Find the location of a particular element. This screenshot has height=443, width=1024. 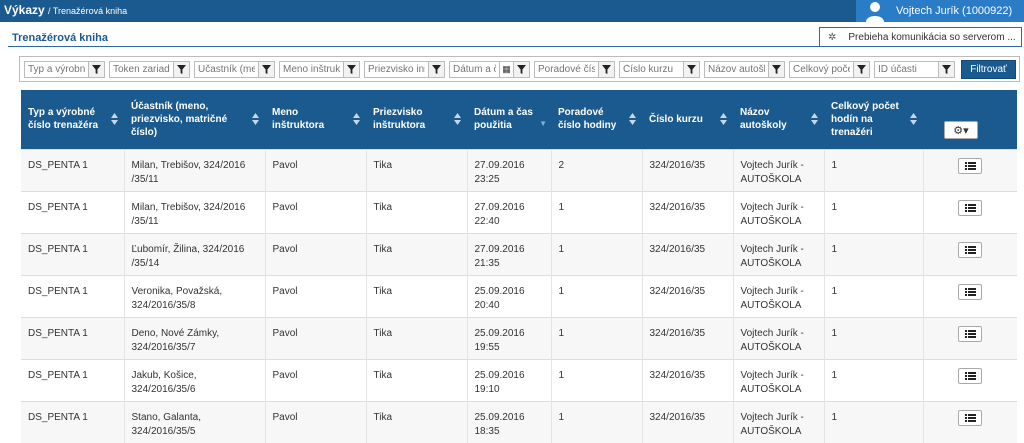

user-menu: Vojtech Jurík (1000922) is located at coordinates (940, 11).